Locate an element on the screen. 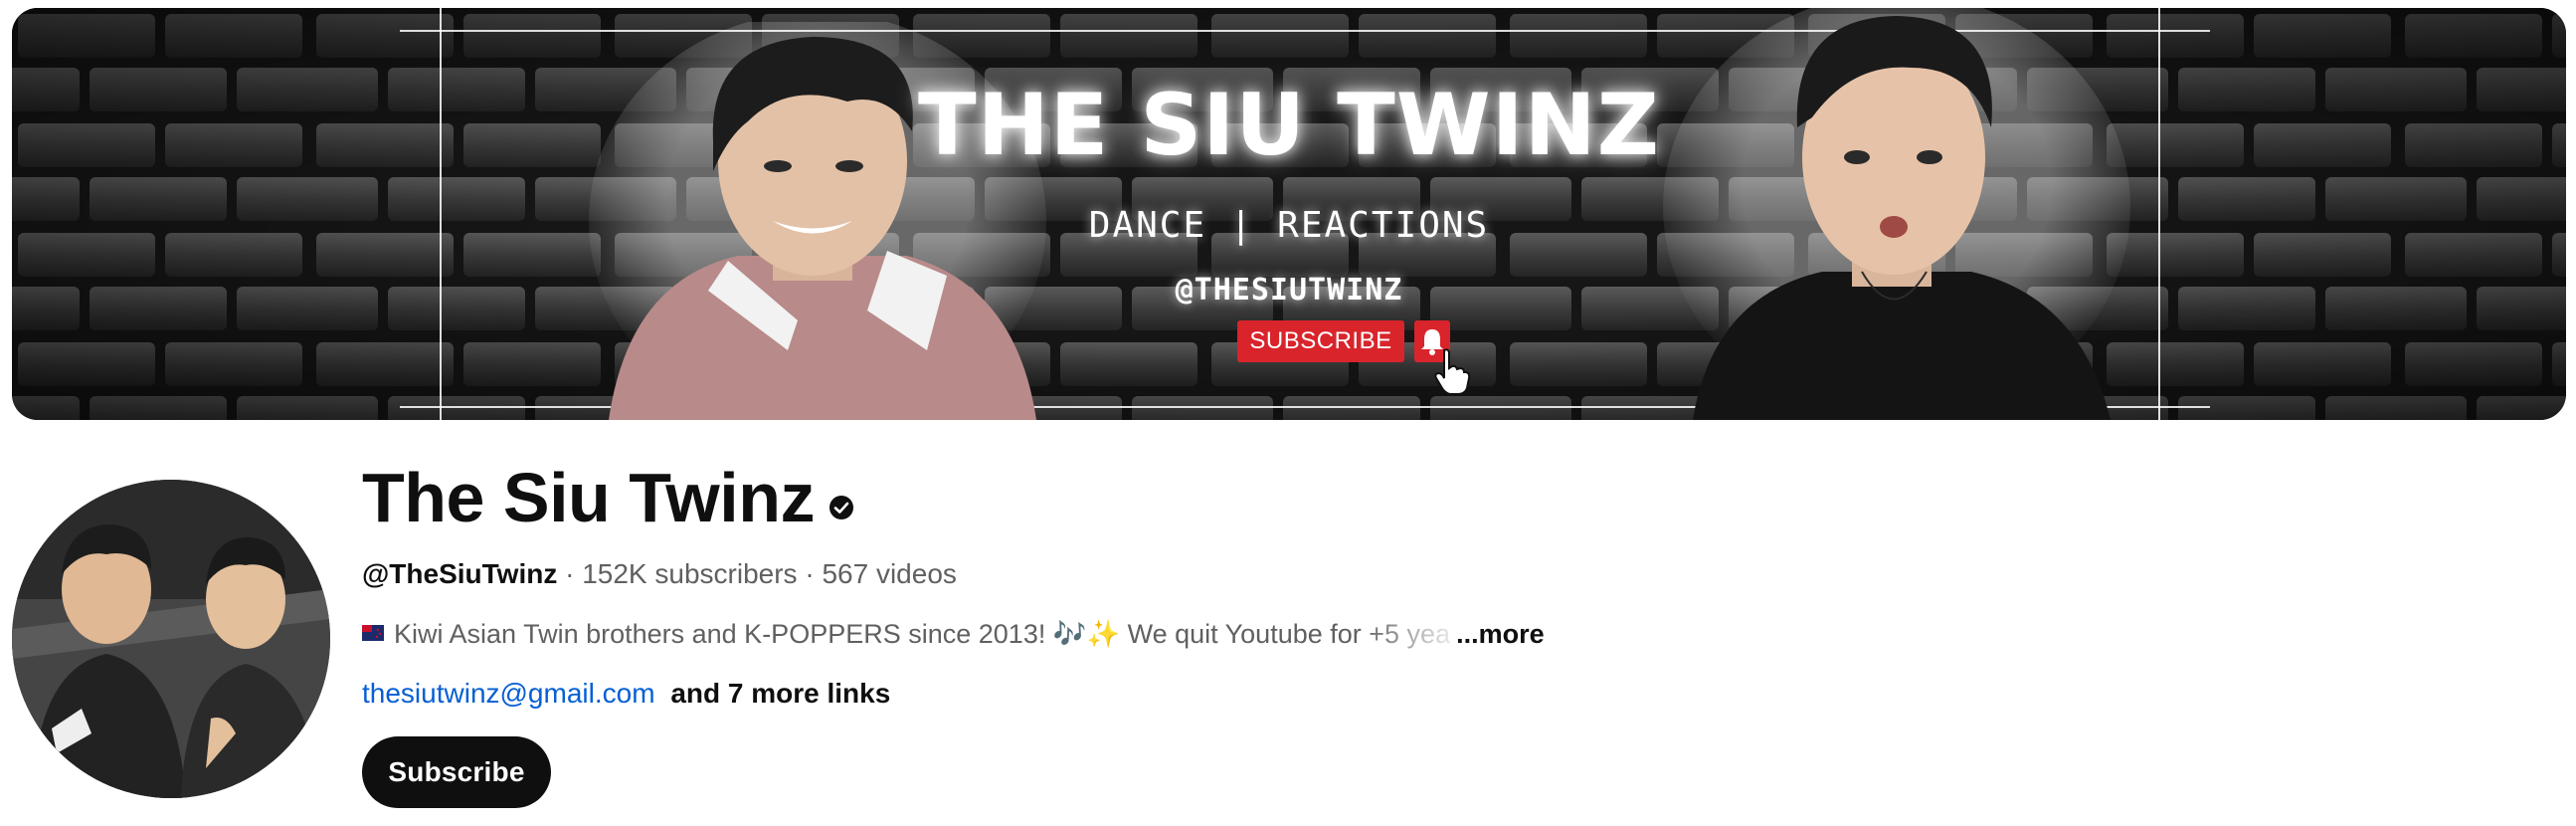 The height and width of the screenshot is (826, 2576). email-link: thesiutwinz@gmail.com is located at coordinates (508, 693).